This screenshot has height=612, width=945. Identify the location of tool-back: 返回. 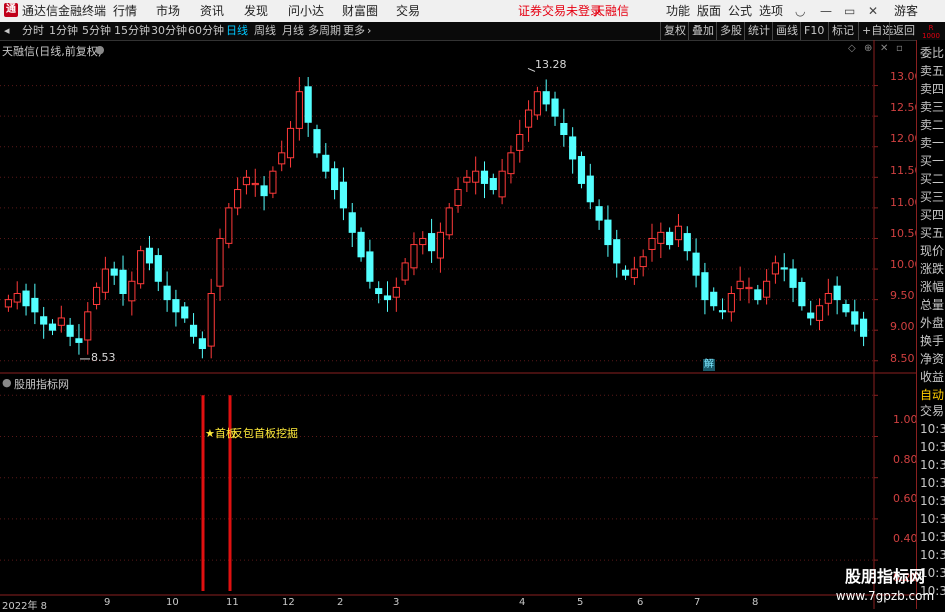
(903, 31).